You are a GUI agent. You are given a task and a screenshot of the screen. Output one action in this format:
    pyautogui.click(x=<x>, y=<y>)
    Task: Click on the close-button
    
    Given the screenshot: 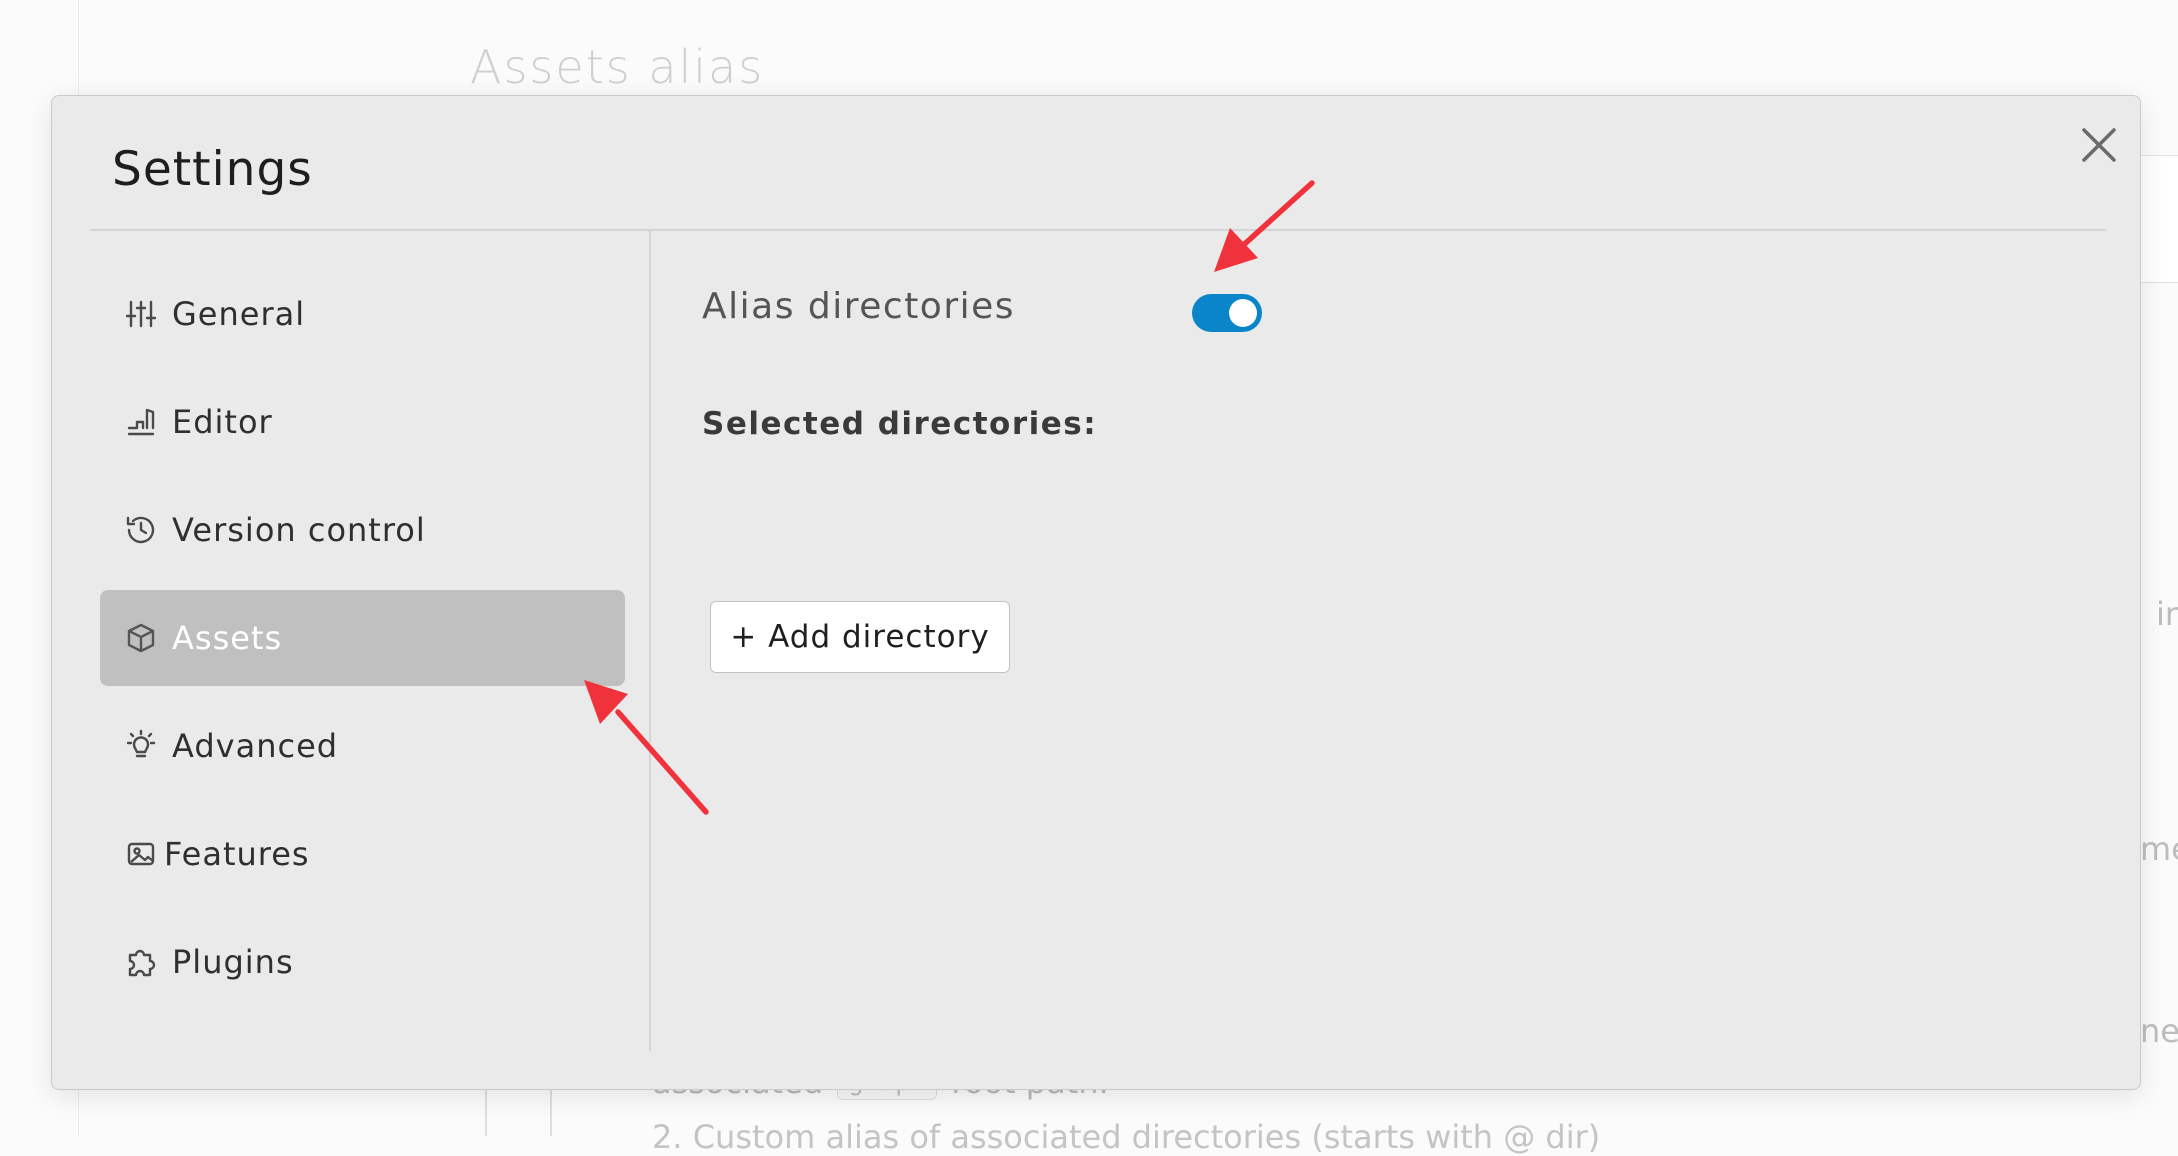 What is the action you would take?
    pyautogui.click(x=2099, y=145)
    